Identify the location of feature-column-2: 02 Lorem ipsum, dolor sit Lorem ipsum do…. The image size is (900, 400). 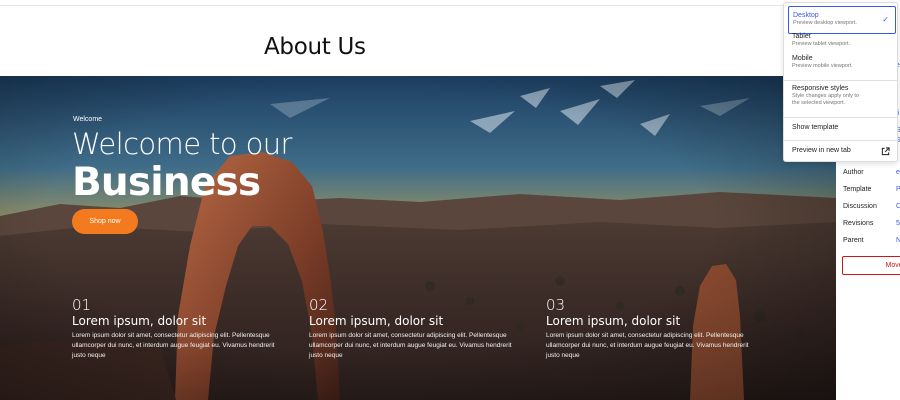
(416, 328).